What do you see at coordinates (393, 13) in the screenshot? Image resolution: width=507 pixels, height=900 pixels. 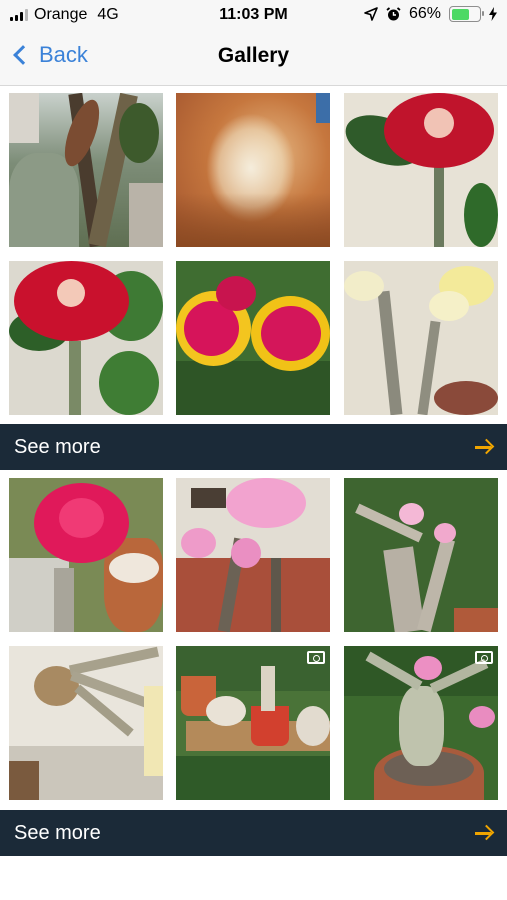 I see `alarm-icon` at bounding box center [393, 13].